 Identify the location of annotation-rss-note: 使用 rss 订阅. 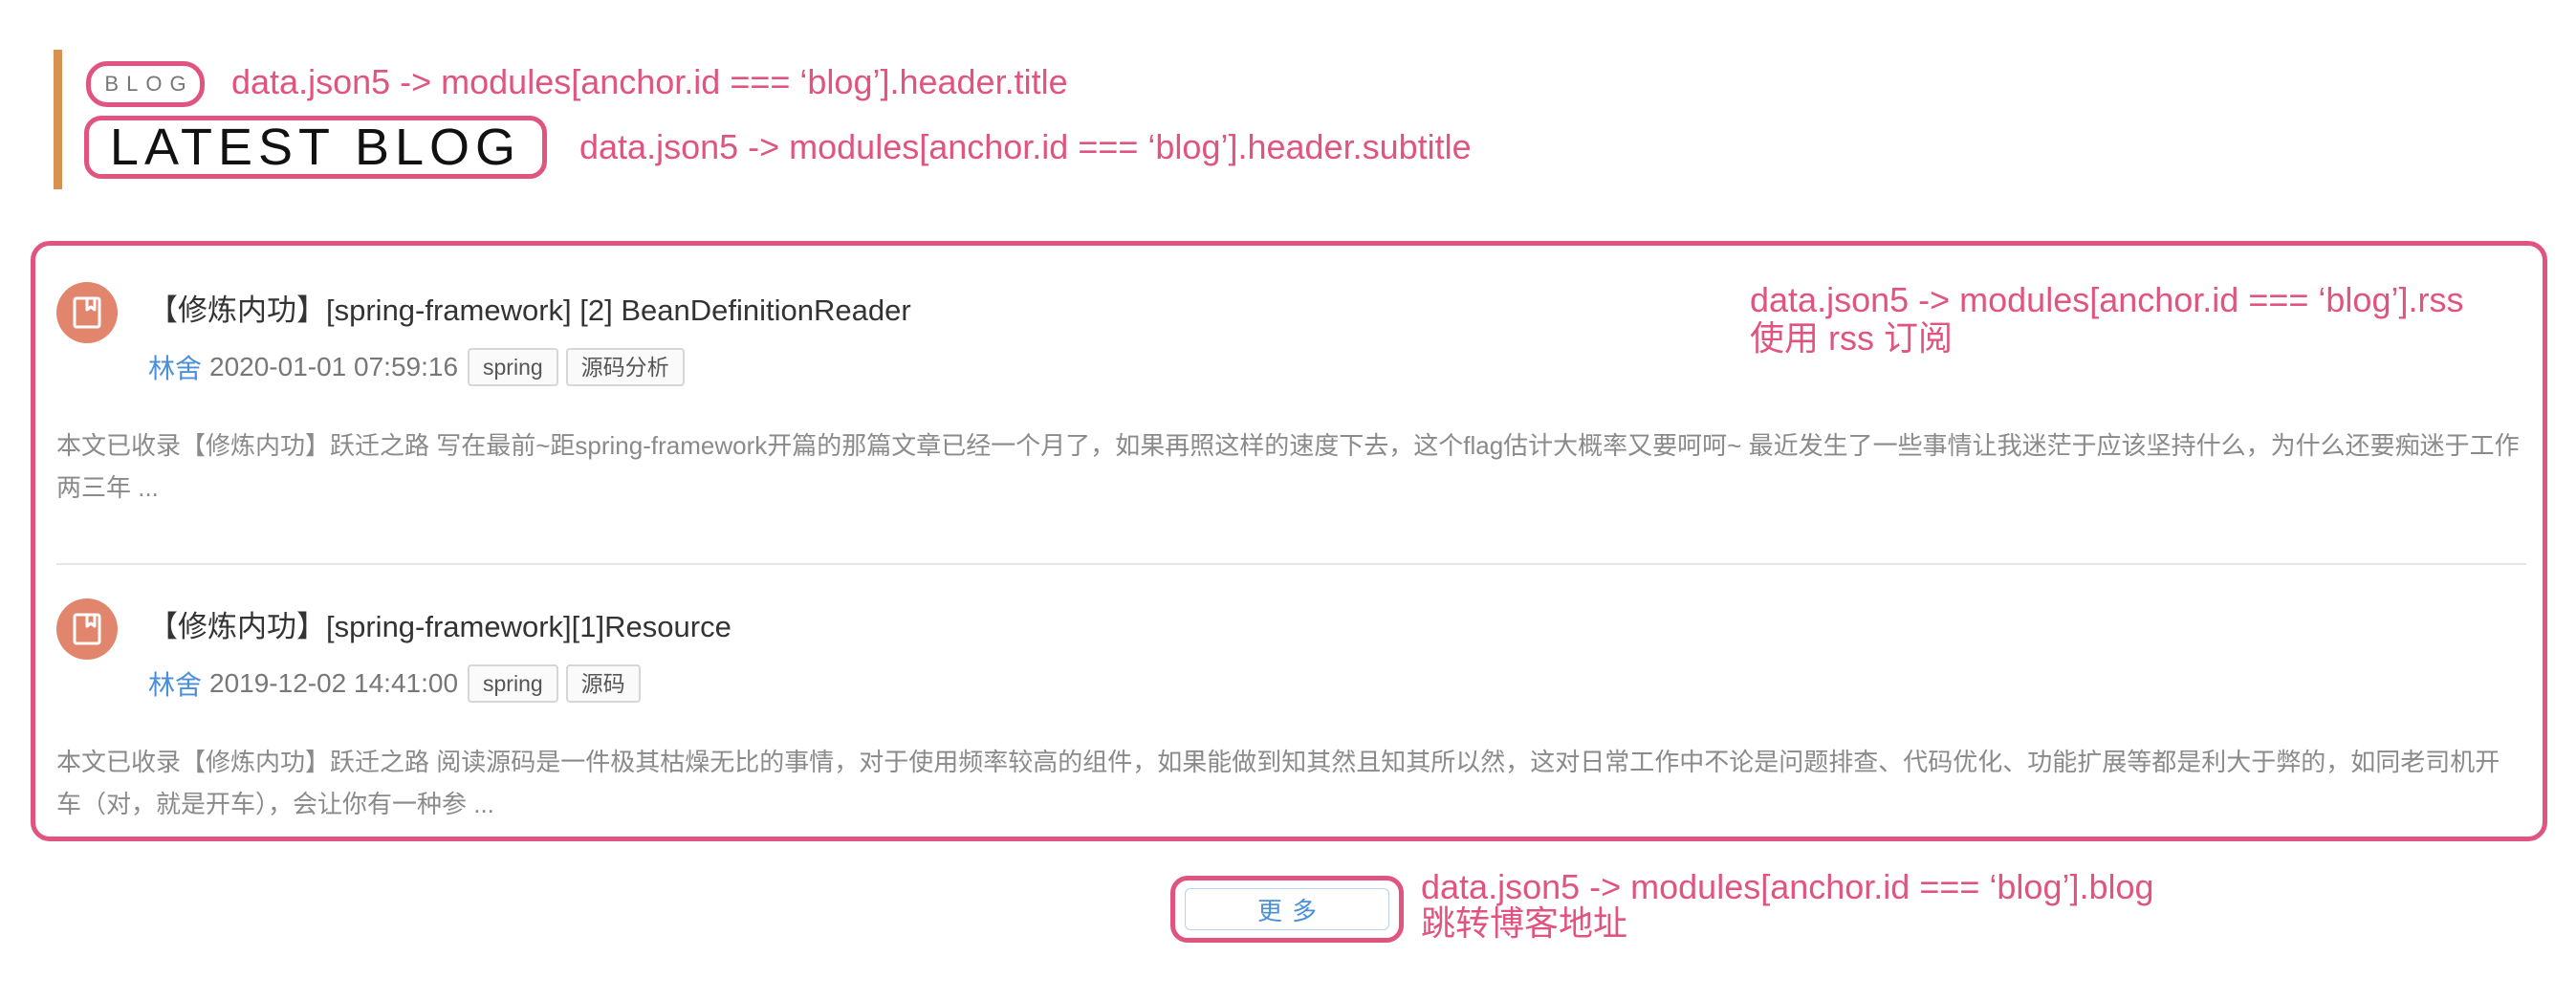
(1851, 338).